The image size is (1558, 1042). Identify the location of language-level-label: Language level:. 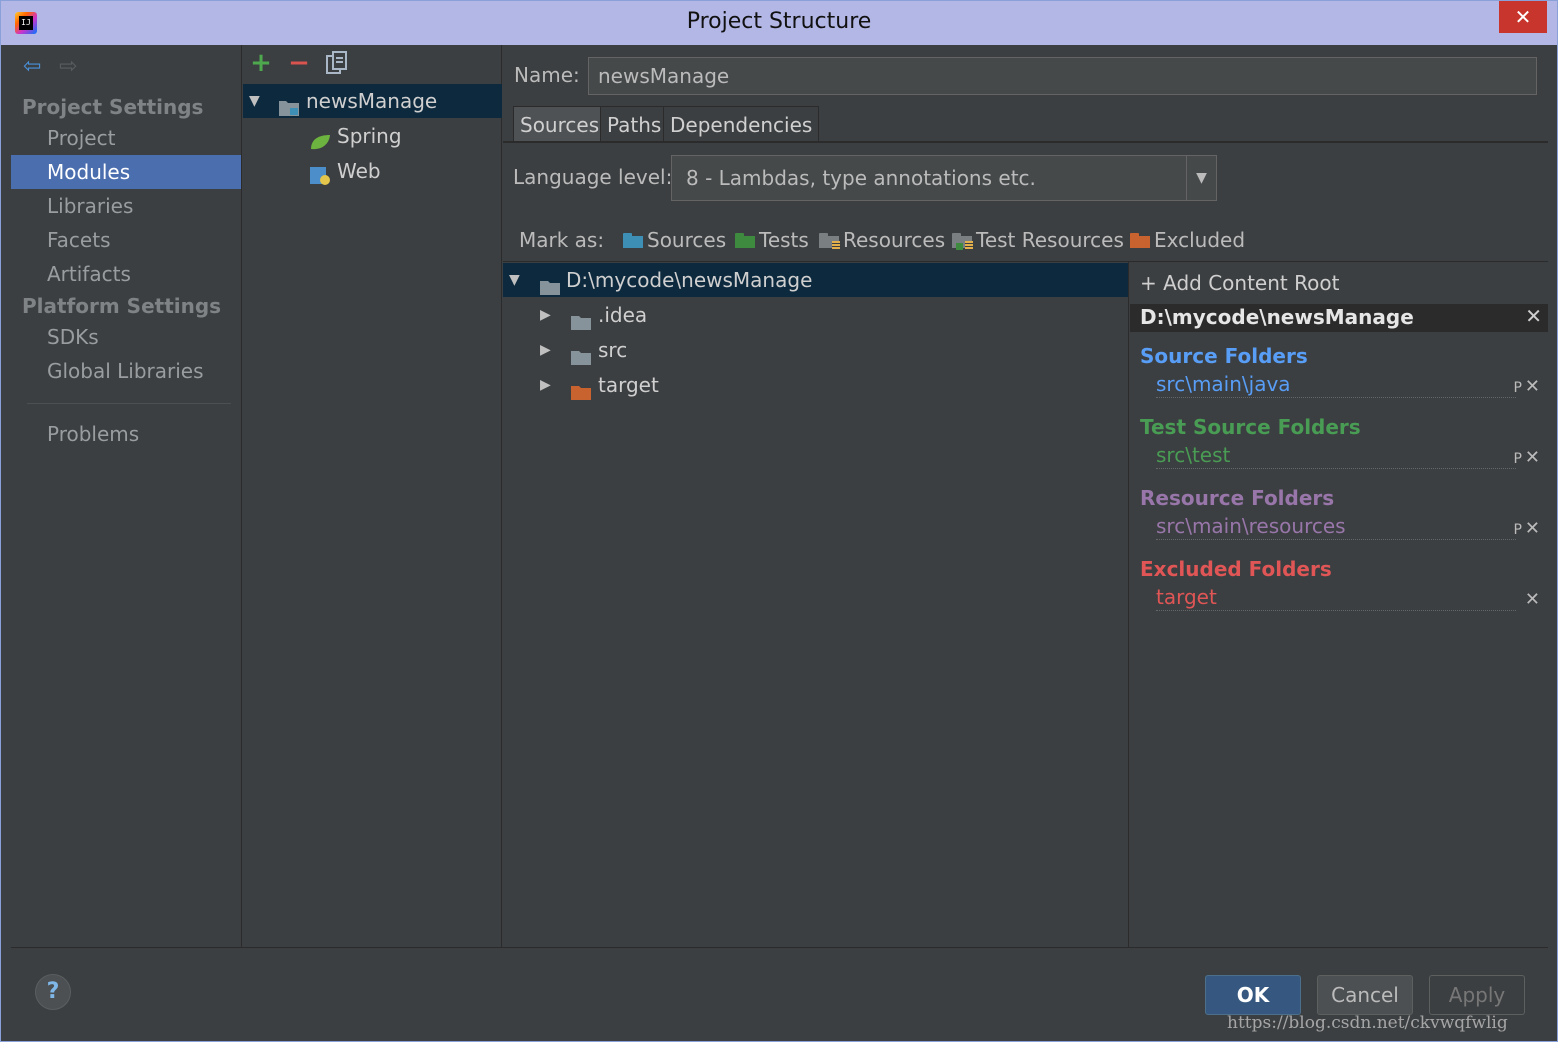
(593, 177).